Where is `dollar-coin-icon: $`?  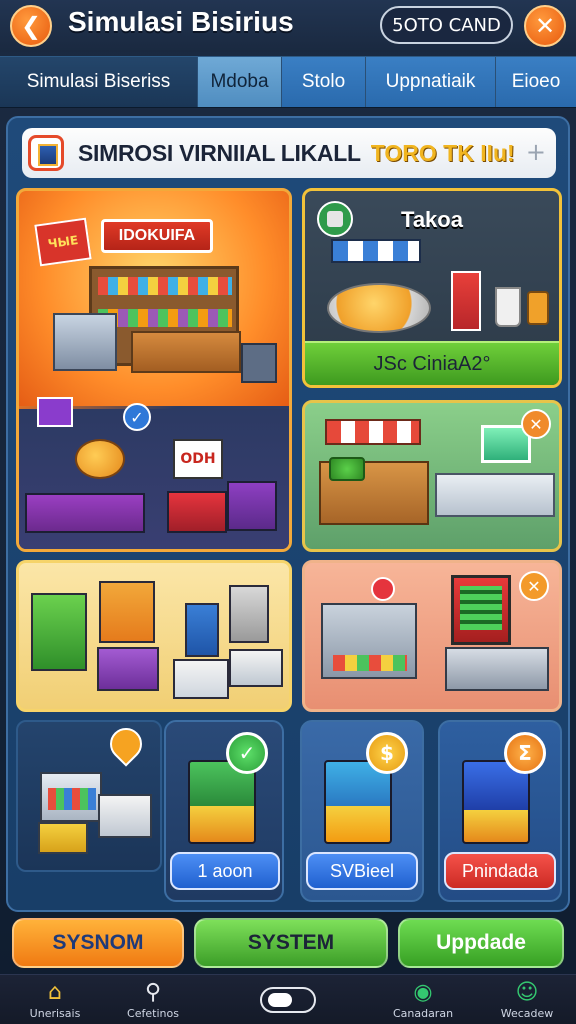
dollar-coin-icon: $ is located at coordinates (387, 753).